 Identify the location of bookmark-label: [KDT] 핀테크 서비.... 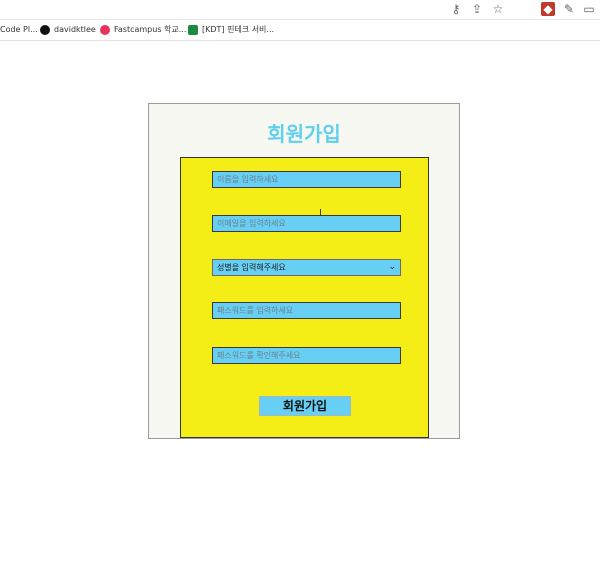
(238, 29).